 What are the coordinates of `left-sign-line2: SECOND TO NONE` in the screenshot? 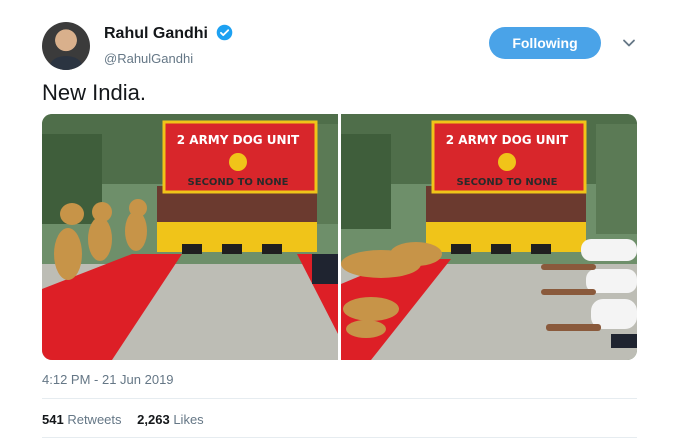 It's located at (238, 182).